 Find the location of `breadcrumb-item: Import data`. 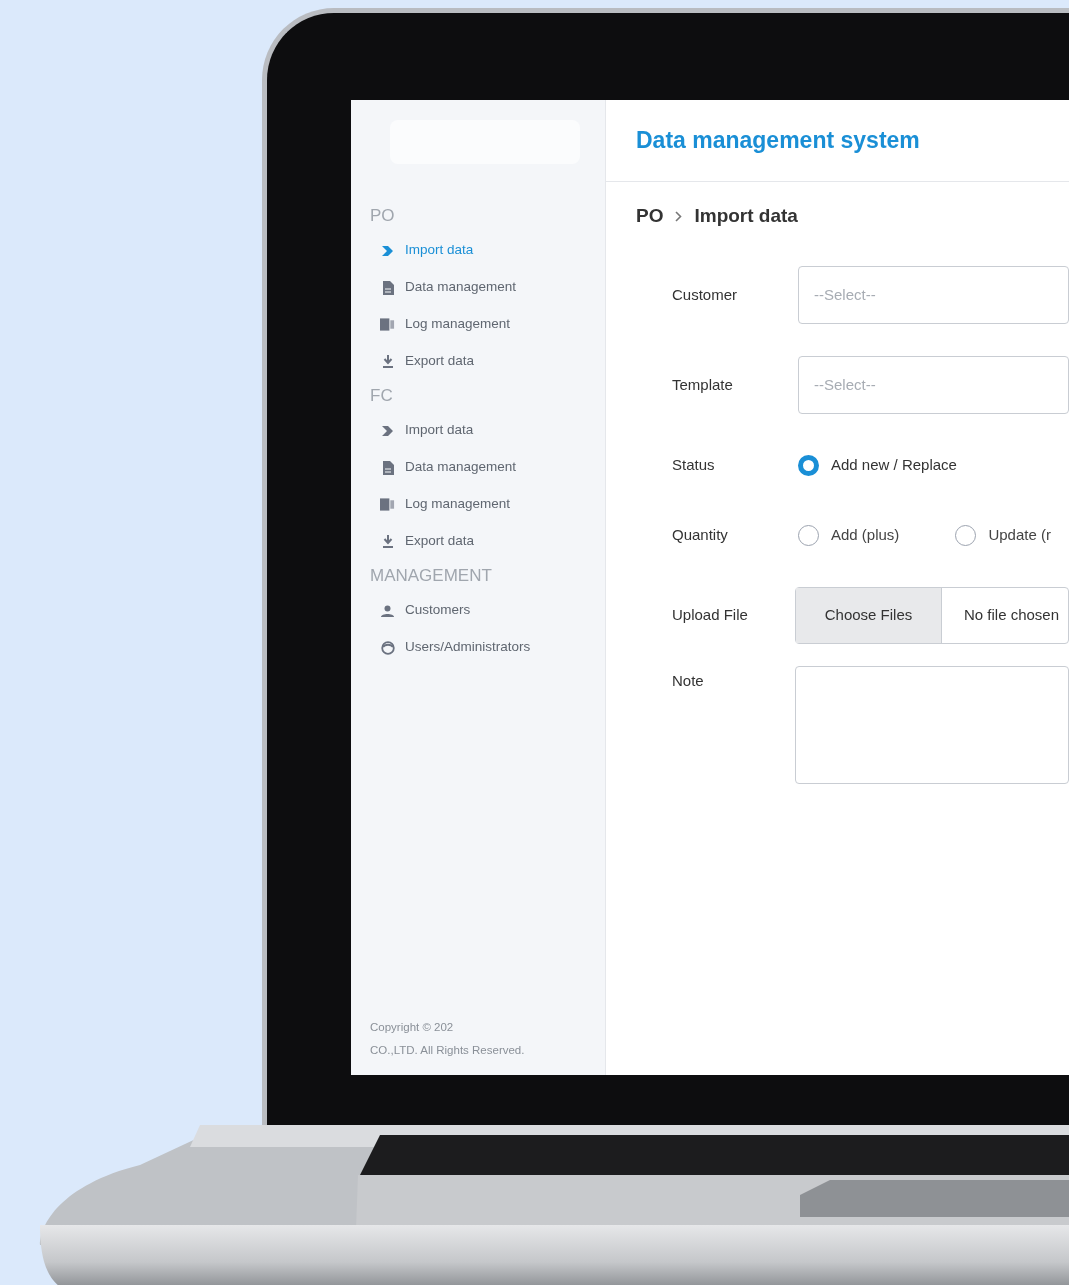

breadcrumb-item: Import data is located at coordinates (746, 215).